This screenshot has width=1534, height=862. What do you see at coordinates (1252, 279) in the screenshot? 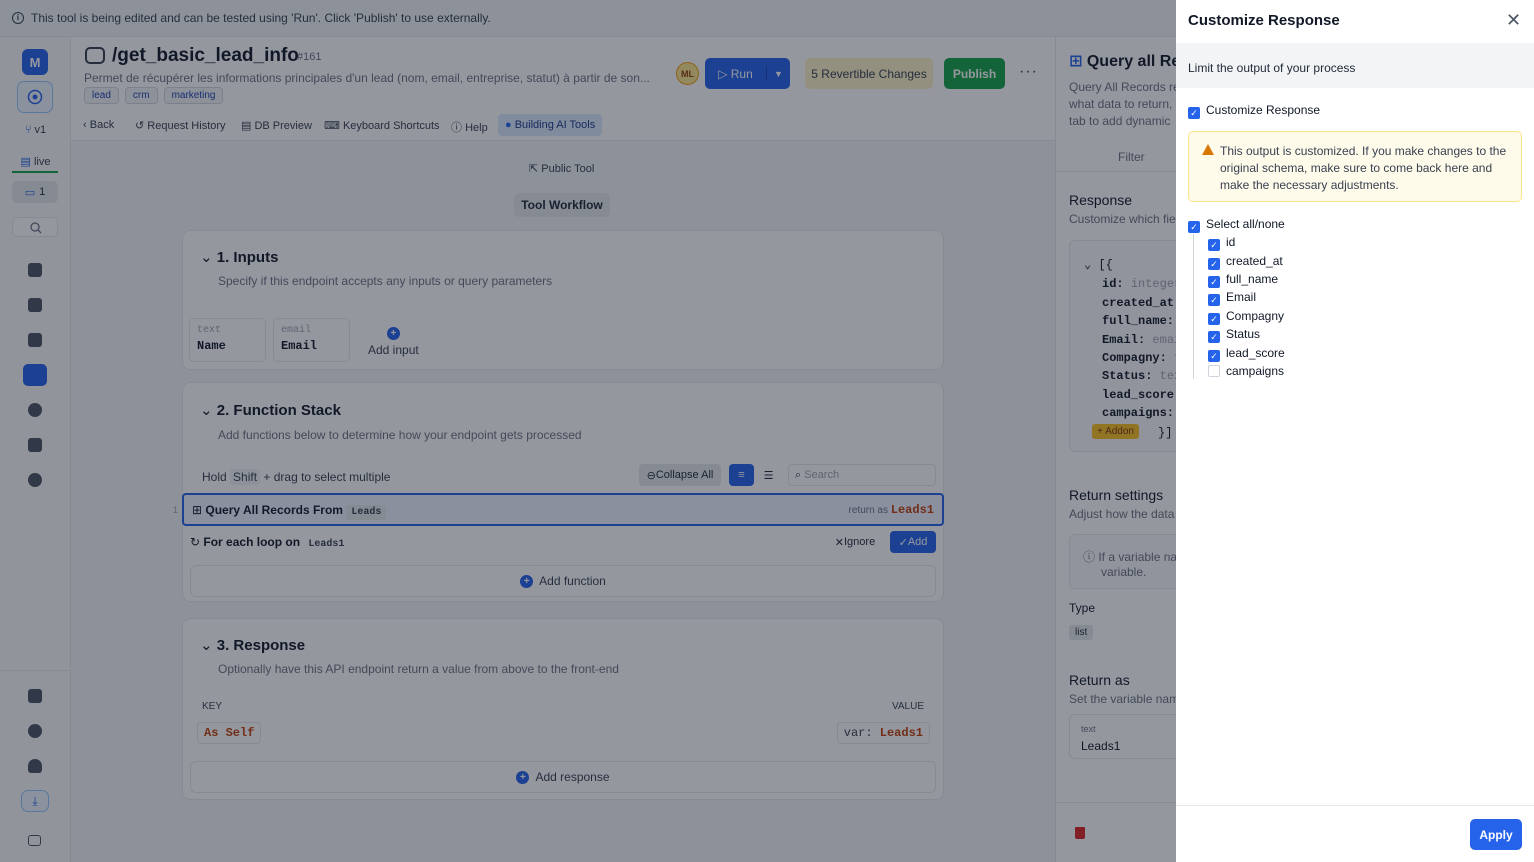
I see `field-label: full_name` at bounding box center [1252, 279].